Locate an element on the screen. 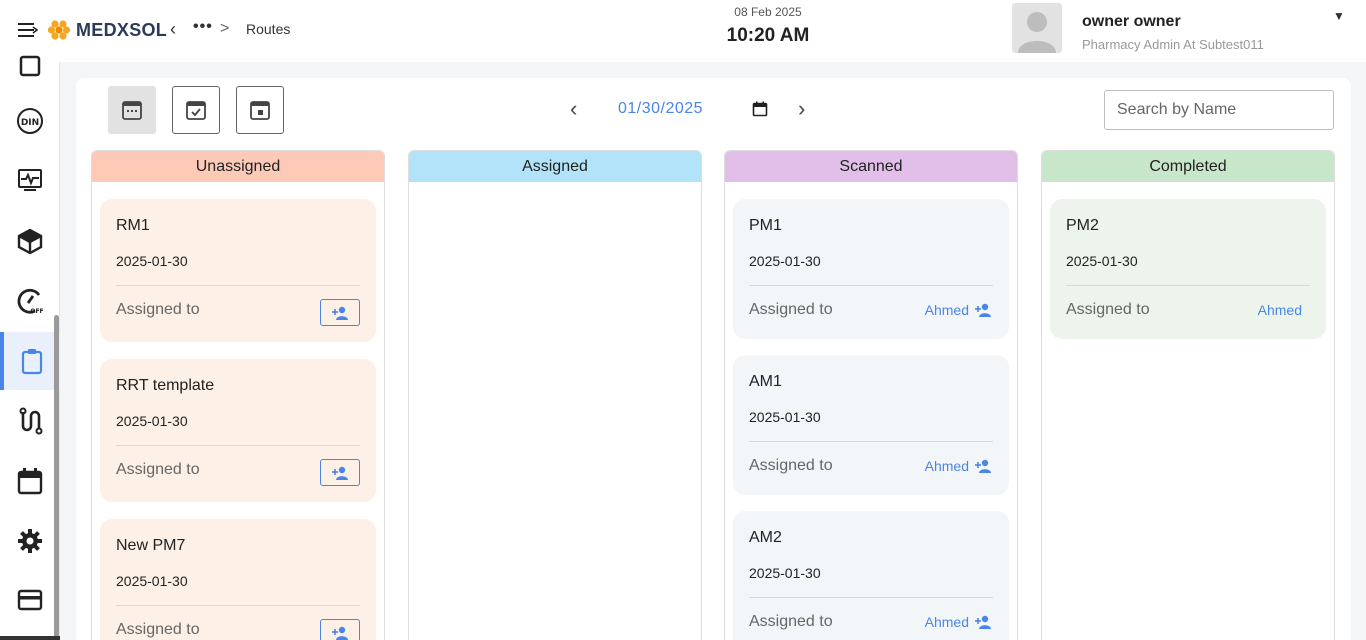 The width and height of the screenshot is (1366, 640). svg-text: OFF is located at coordinates (36, 311).